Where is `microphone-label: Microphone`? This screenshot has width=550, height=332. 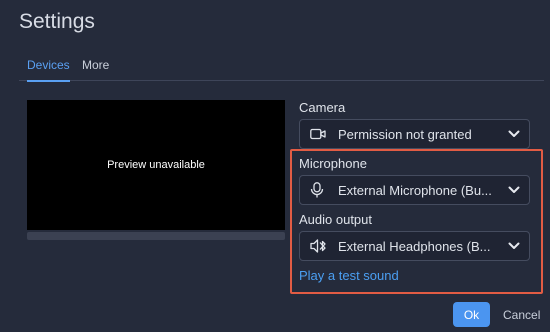 microphone-label: Microphone is located at coordinates (333, 163).